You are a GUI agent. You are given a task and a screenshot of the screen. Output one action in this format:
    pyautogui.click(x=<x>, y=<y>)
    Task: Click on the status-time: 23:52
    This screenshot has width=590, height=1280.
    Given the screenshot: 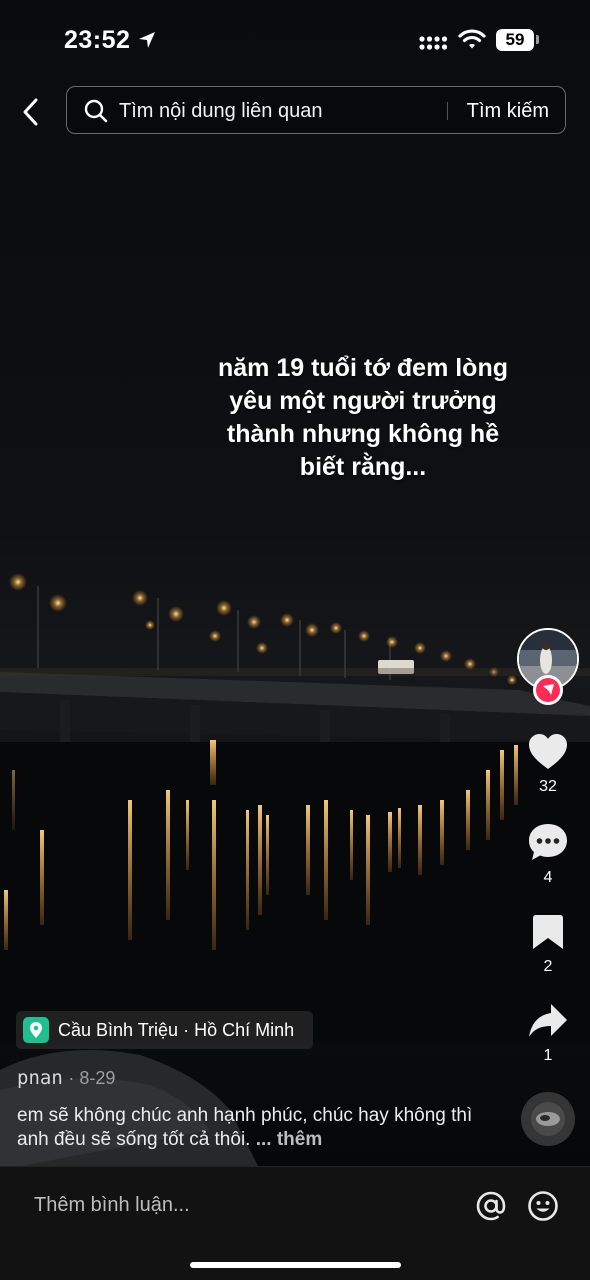 What is the action you would take?
    pyautogui.click(x=97, y=40)
    